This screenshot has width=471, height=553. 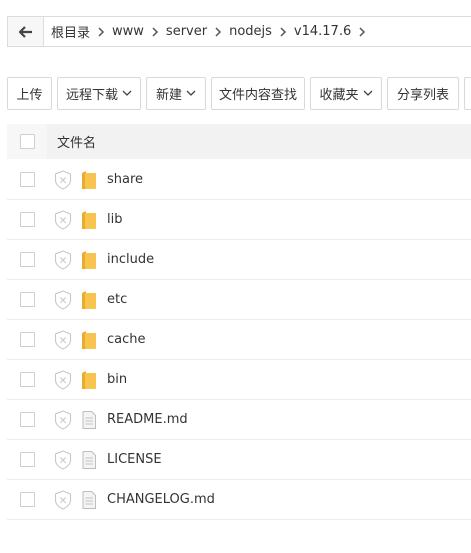 What do you see at coordinates (239, 141) in the screenshot?
I see `file-table-header: 文件名` at bounding box center [239, 141].